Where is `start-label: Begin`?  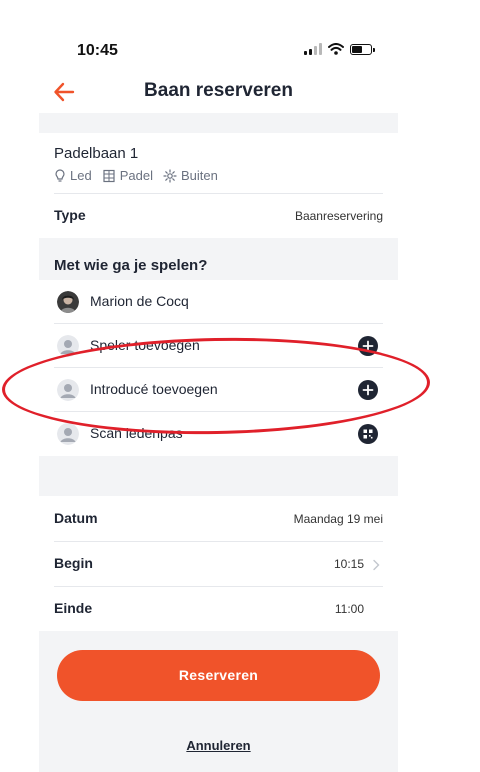
start-label: Begin is located at coordinates (73, 563).